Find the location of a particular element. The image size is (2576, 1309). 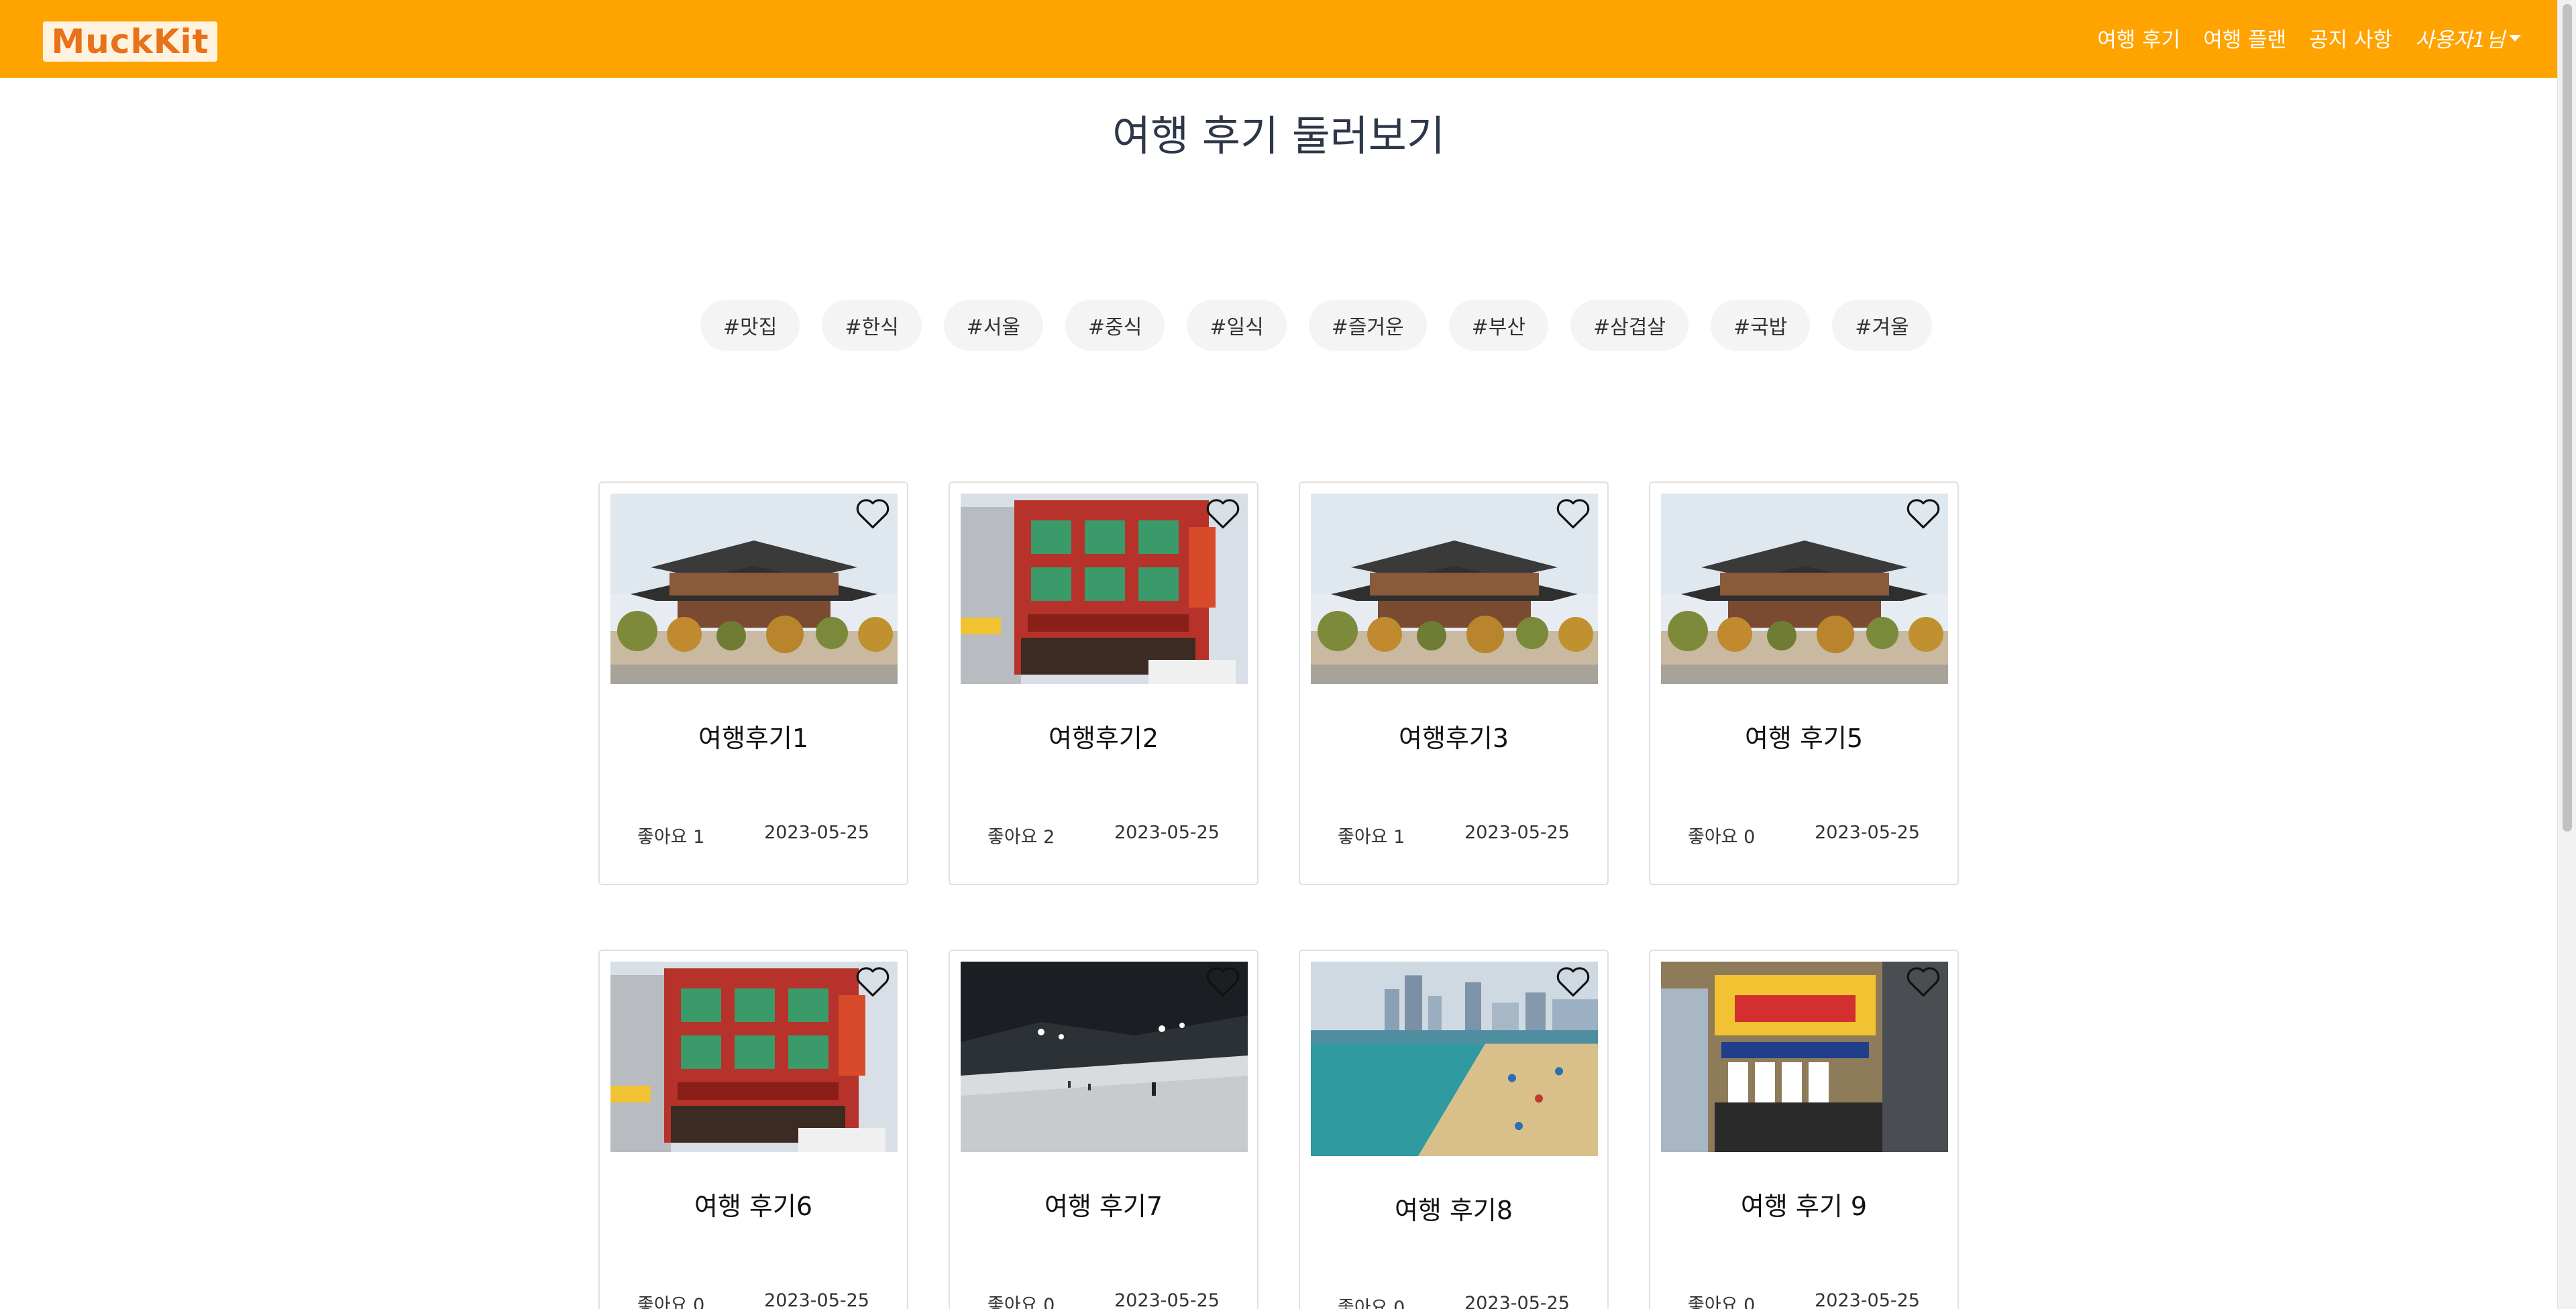

logo-text: MuckKit is located at coordinates (130, 42).